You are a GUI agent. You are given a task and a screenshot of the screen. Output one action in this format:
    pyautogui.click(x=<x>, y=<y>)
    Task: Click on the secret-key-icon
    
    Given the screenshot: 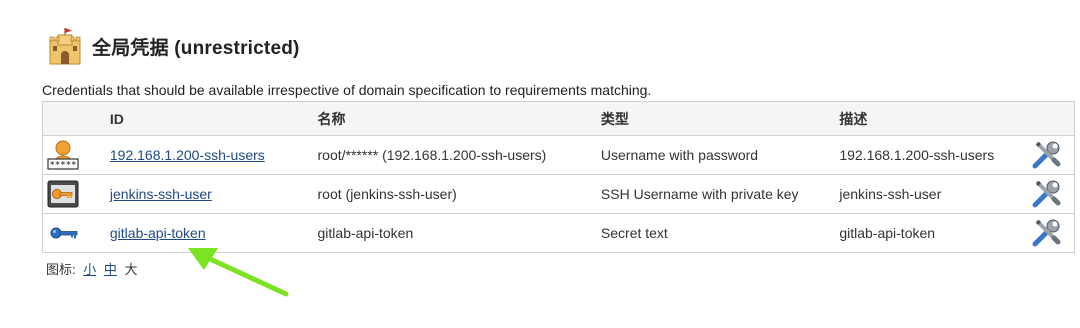 What is the action you would take?
    pyautogui.click(x=64, y=233)
    